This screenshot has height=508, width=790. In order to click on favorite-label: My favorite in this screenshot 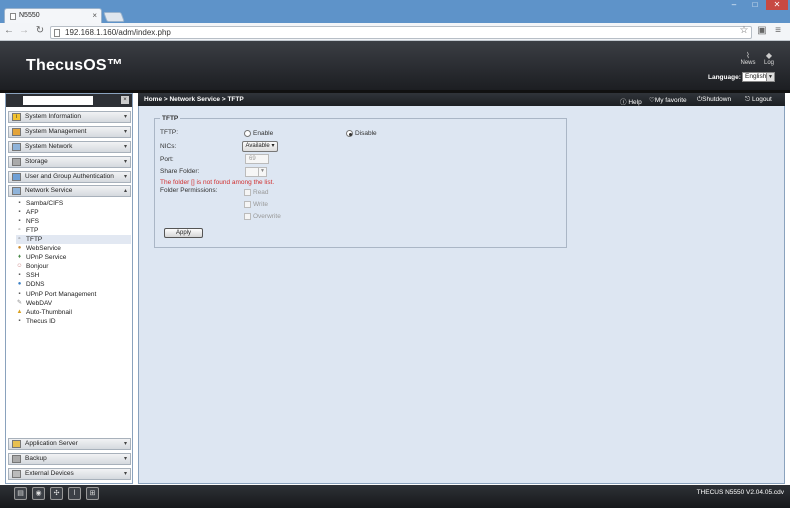, I will do `click(670, 100)`.